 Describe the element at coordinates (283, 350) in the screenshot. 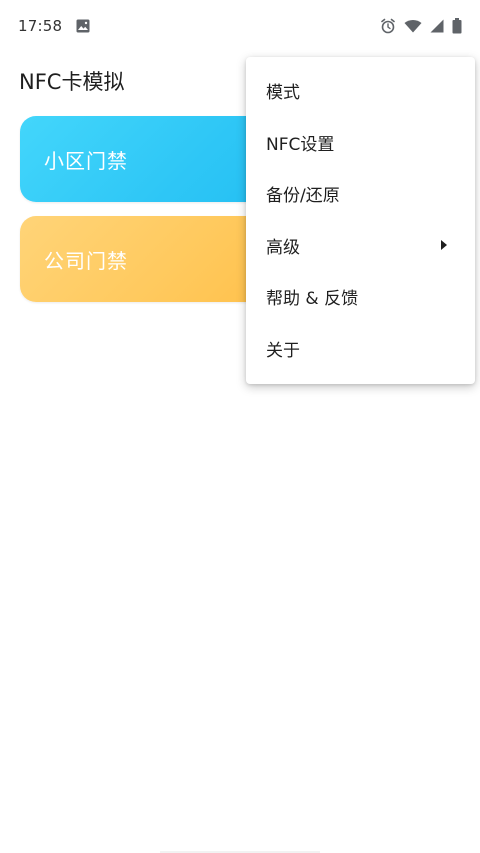

I see `menu-item-label: 关于` at that location.